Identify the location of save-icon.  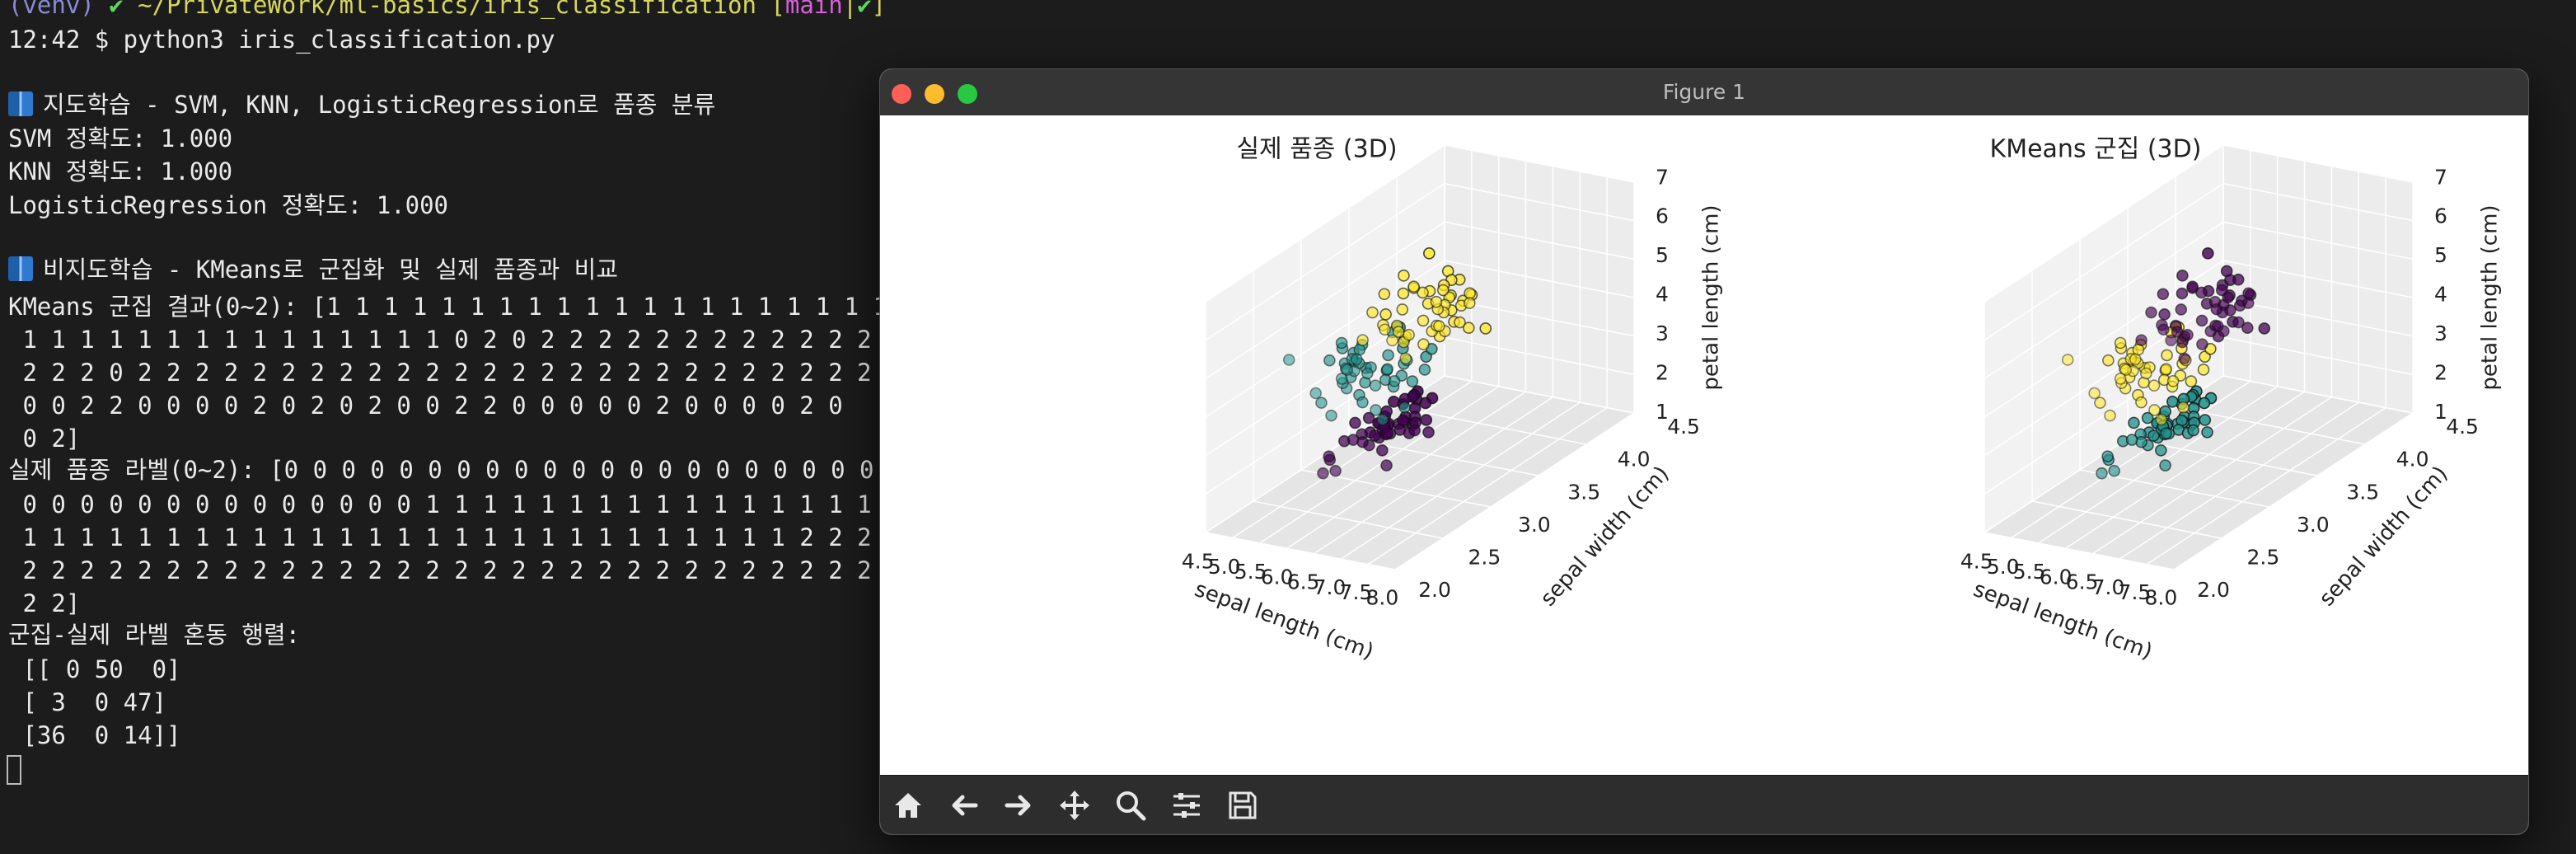
(1243, 805).